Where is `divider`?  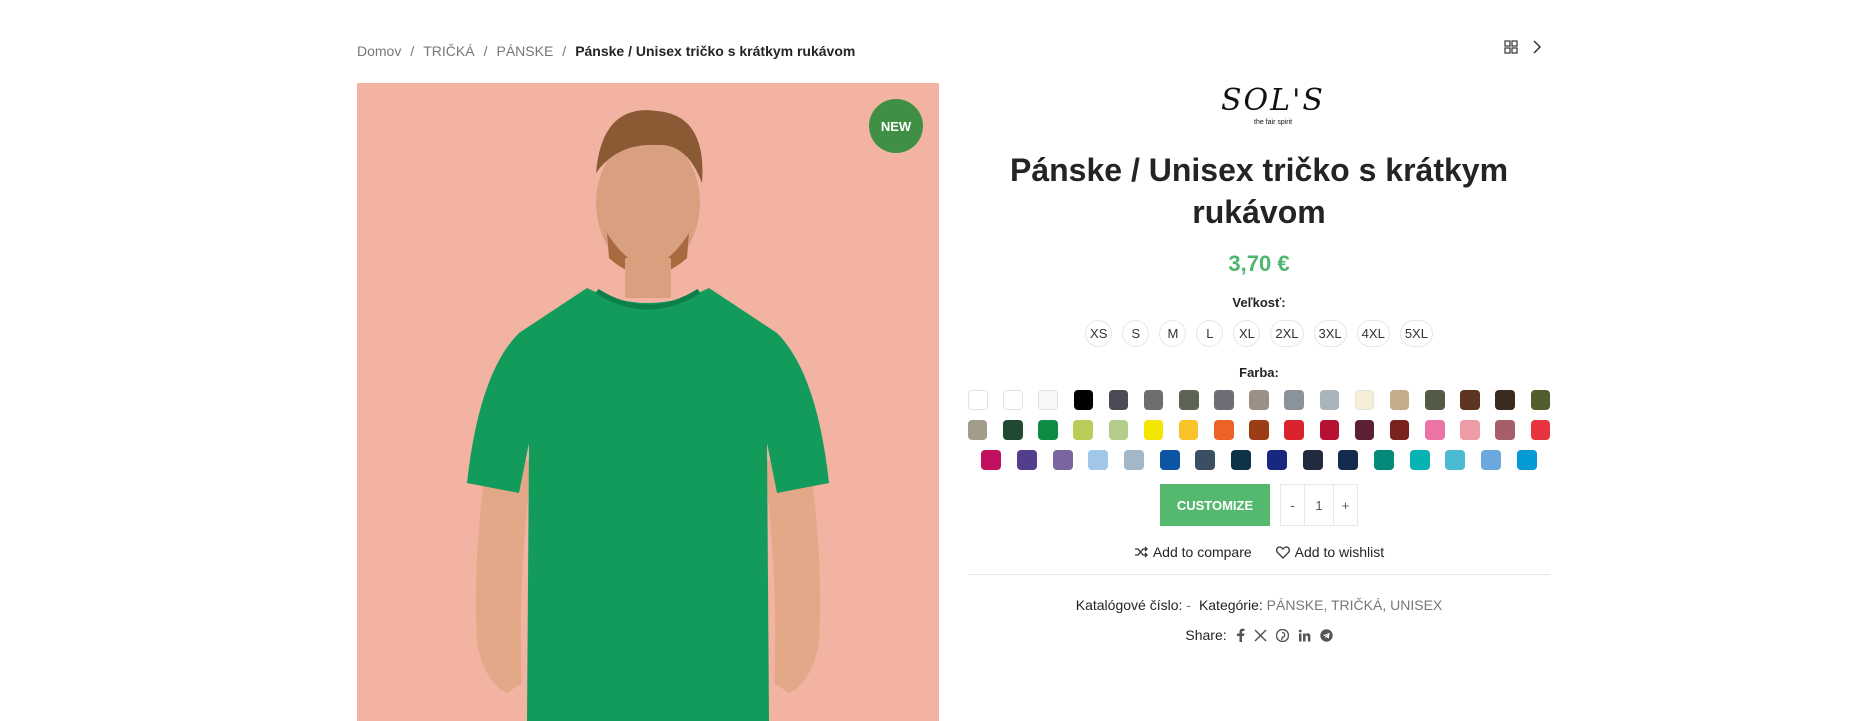
divider is located at coordinates (1259, 574).